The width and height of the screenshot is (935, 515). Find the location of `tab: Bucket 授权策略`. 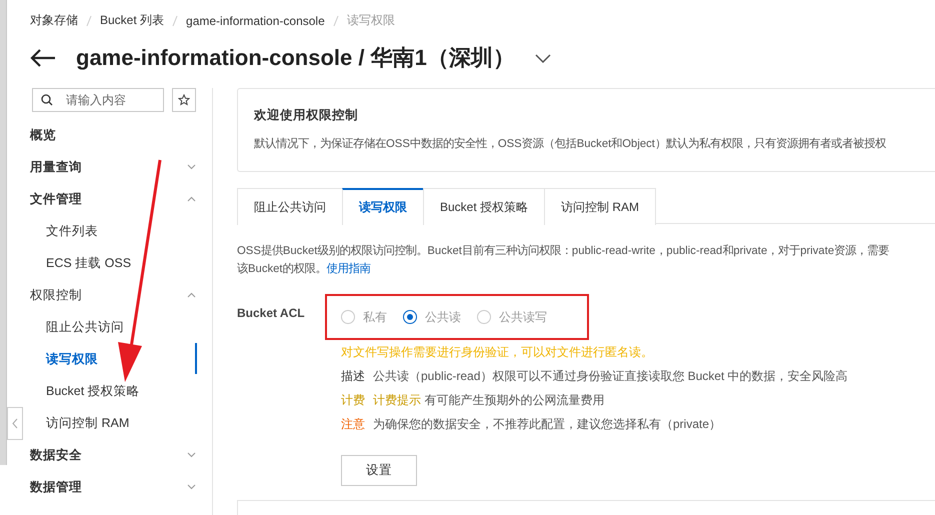

tab: Bucket 授权策略 is located at coordinates (484, 206).